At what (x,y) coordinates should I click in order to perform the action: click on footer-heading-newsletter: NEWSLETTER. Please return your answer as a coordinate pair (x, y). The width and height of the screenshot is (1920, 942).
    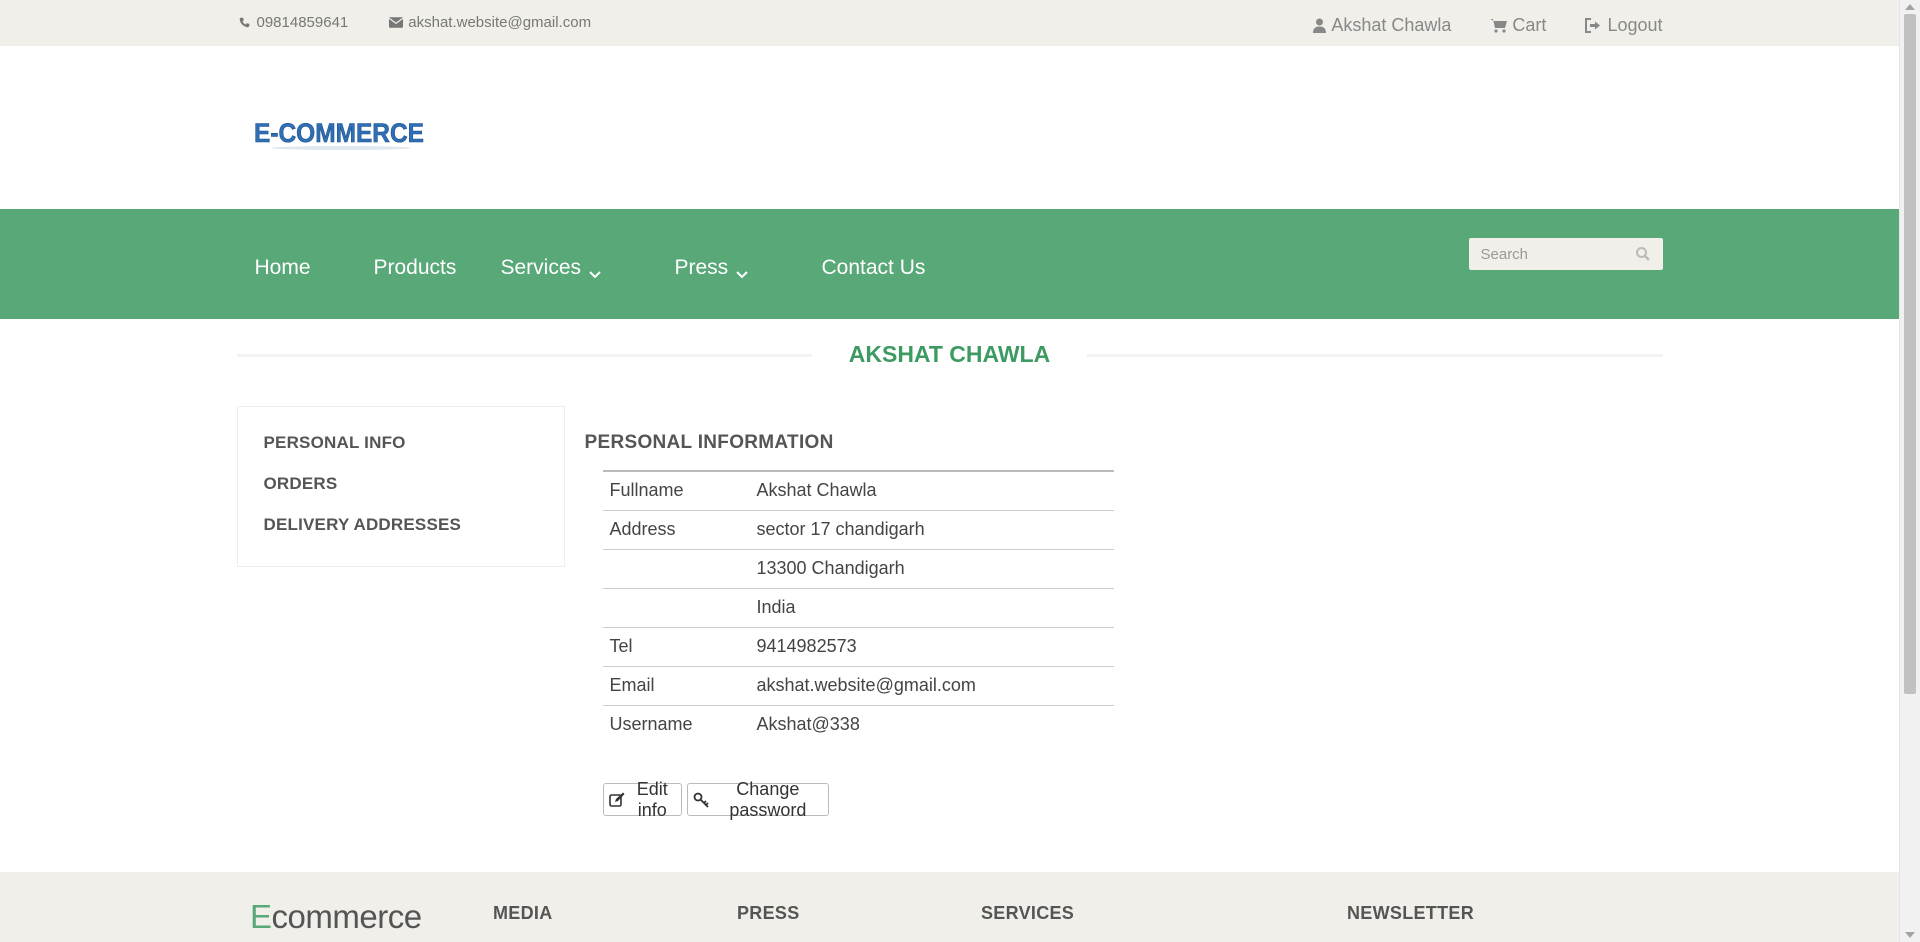
    Looking at the image, I should click on (1410, 913).